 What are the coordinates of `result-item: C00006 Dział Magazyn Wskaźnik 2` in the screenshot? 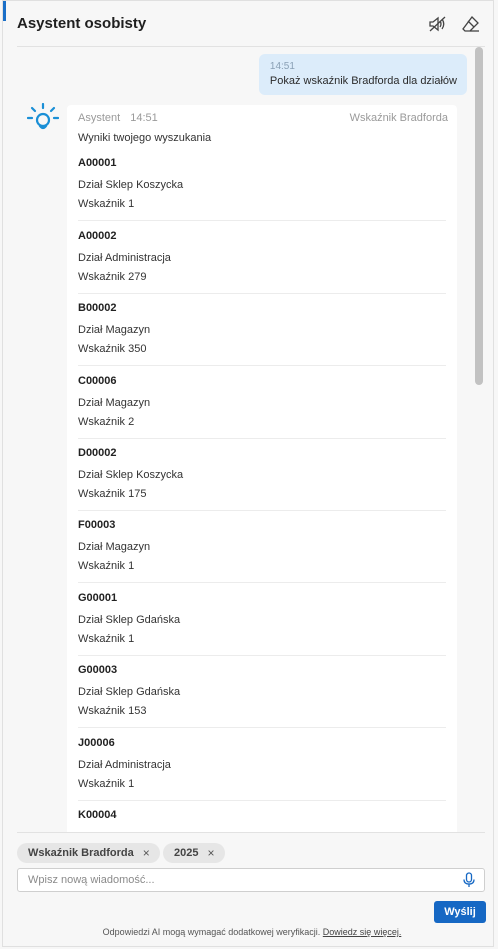 It's located at (262, 411).